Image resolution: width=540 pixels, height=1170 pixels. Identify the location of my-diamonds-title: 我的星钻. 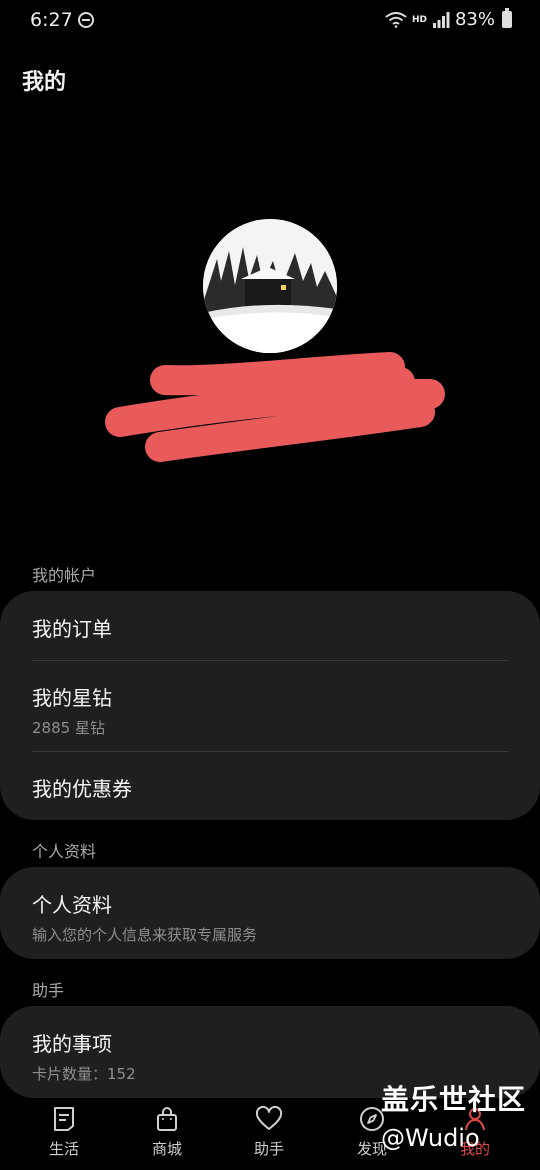
(72, 698).